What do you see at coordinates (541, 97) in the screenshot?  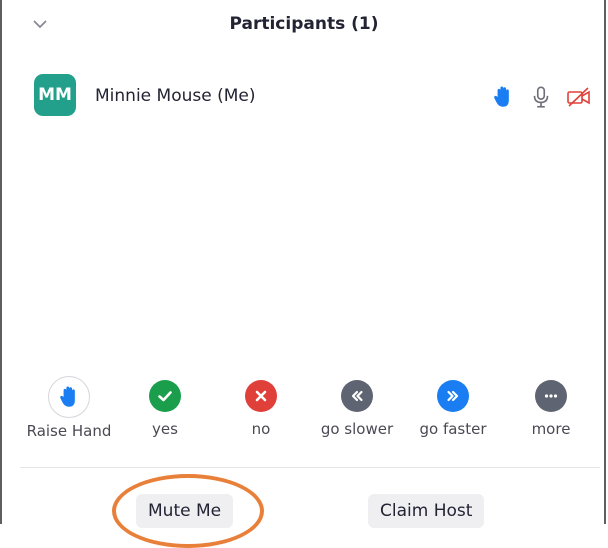 I see `microphone-icon` at bounding box center [541, 97].